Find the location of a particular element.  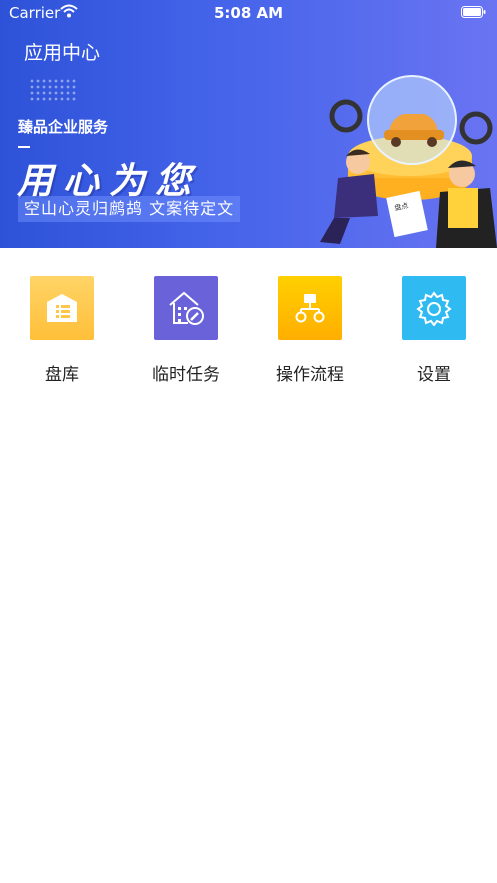

building-edit-icon is located at coordinates (186, 308).